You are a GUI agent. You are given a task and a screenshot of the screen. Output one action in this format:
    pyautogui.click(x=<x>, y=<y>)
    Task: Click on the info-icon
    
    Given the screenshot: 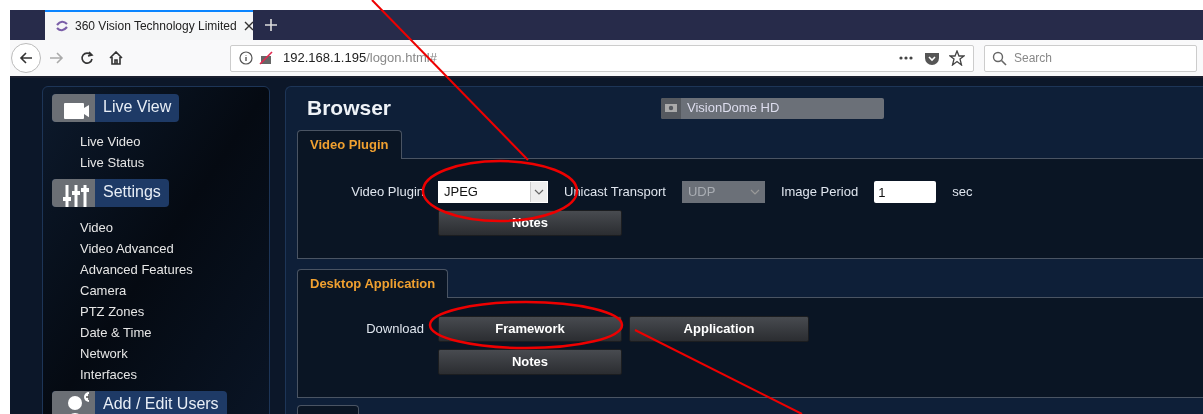 What is the action you would take?
    pyautogui.click(x=246, y=58)
    